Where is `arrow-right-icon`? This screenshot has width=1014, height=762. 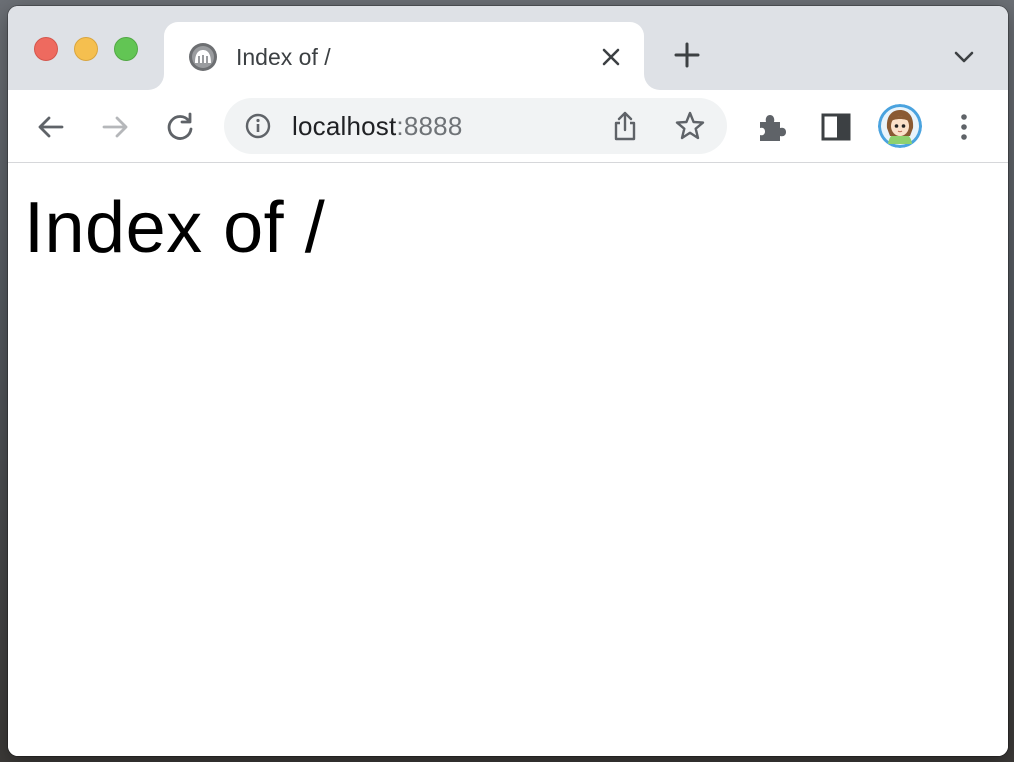 arrow-right-icon is located at coordinates (115, 127).